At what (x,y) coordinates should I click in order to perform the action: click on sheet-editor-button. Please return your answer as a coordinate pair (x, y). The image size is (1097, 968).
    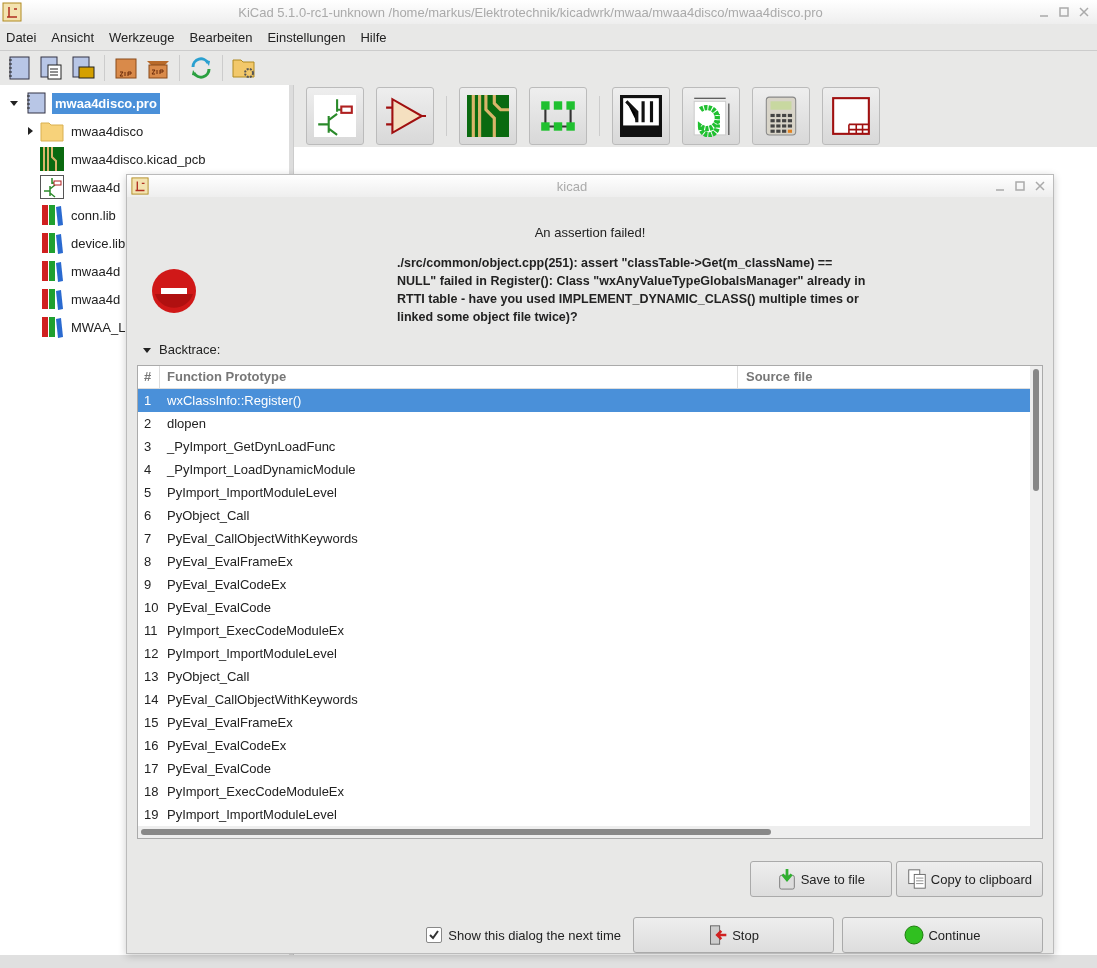
    Looking at the image, I should click on (851, 116).